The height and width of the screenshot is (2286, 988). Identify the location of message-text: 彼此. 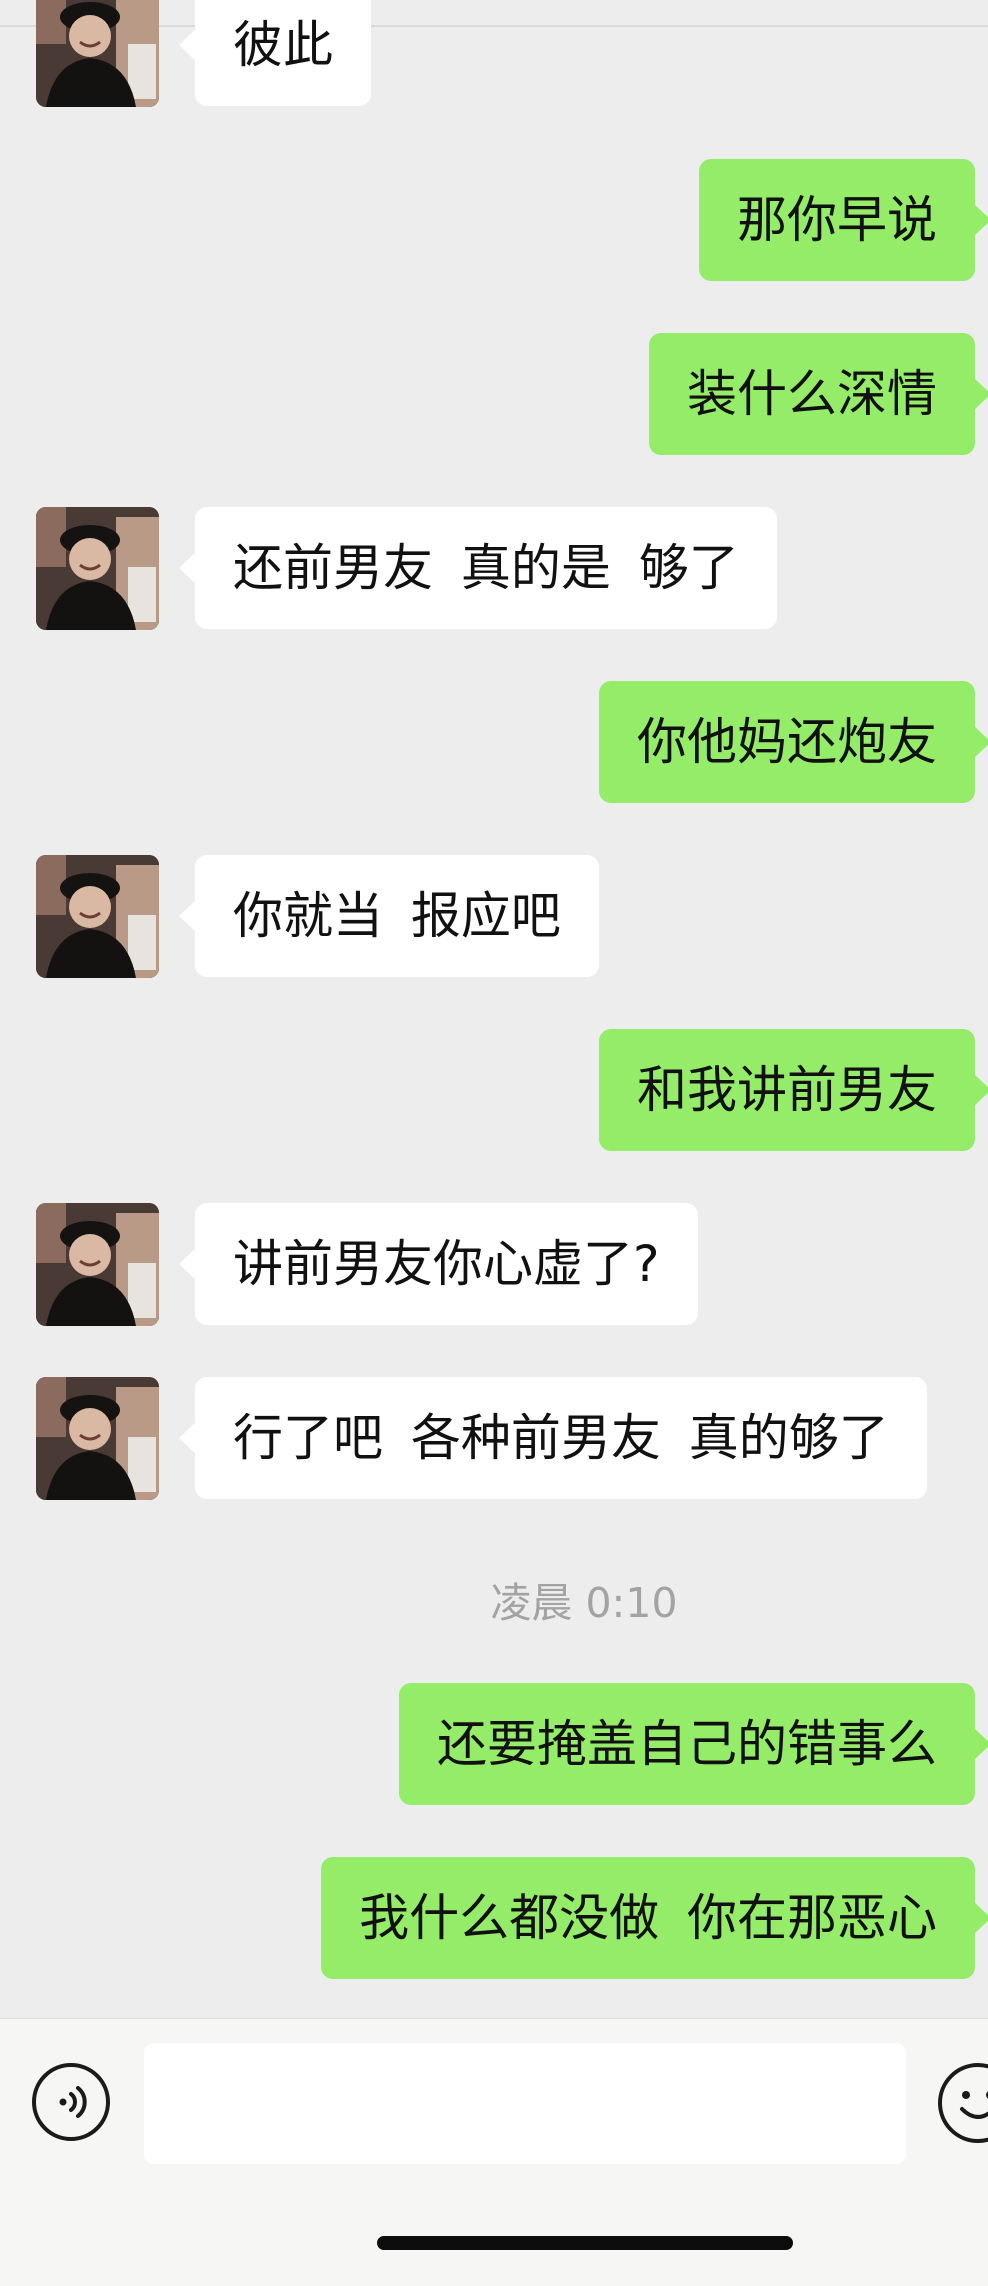
(283, 45).